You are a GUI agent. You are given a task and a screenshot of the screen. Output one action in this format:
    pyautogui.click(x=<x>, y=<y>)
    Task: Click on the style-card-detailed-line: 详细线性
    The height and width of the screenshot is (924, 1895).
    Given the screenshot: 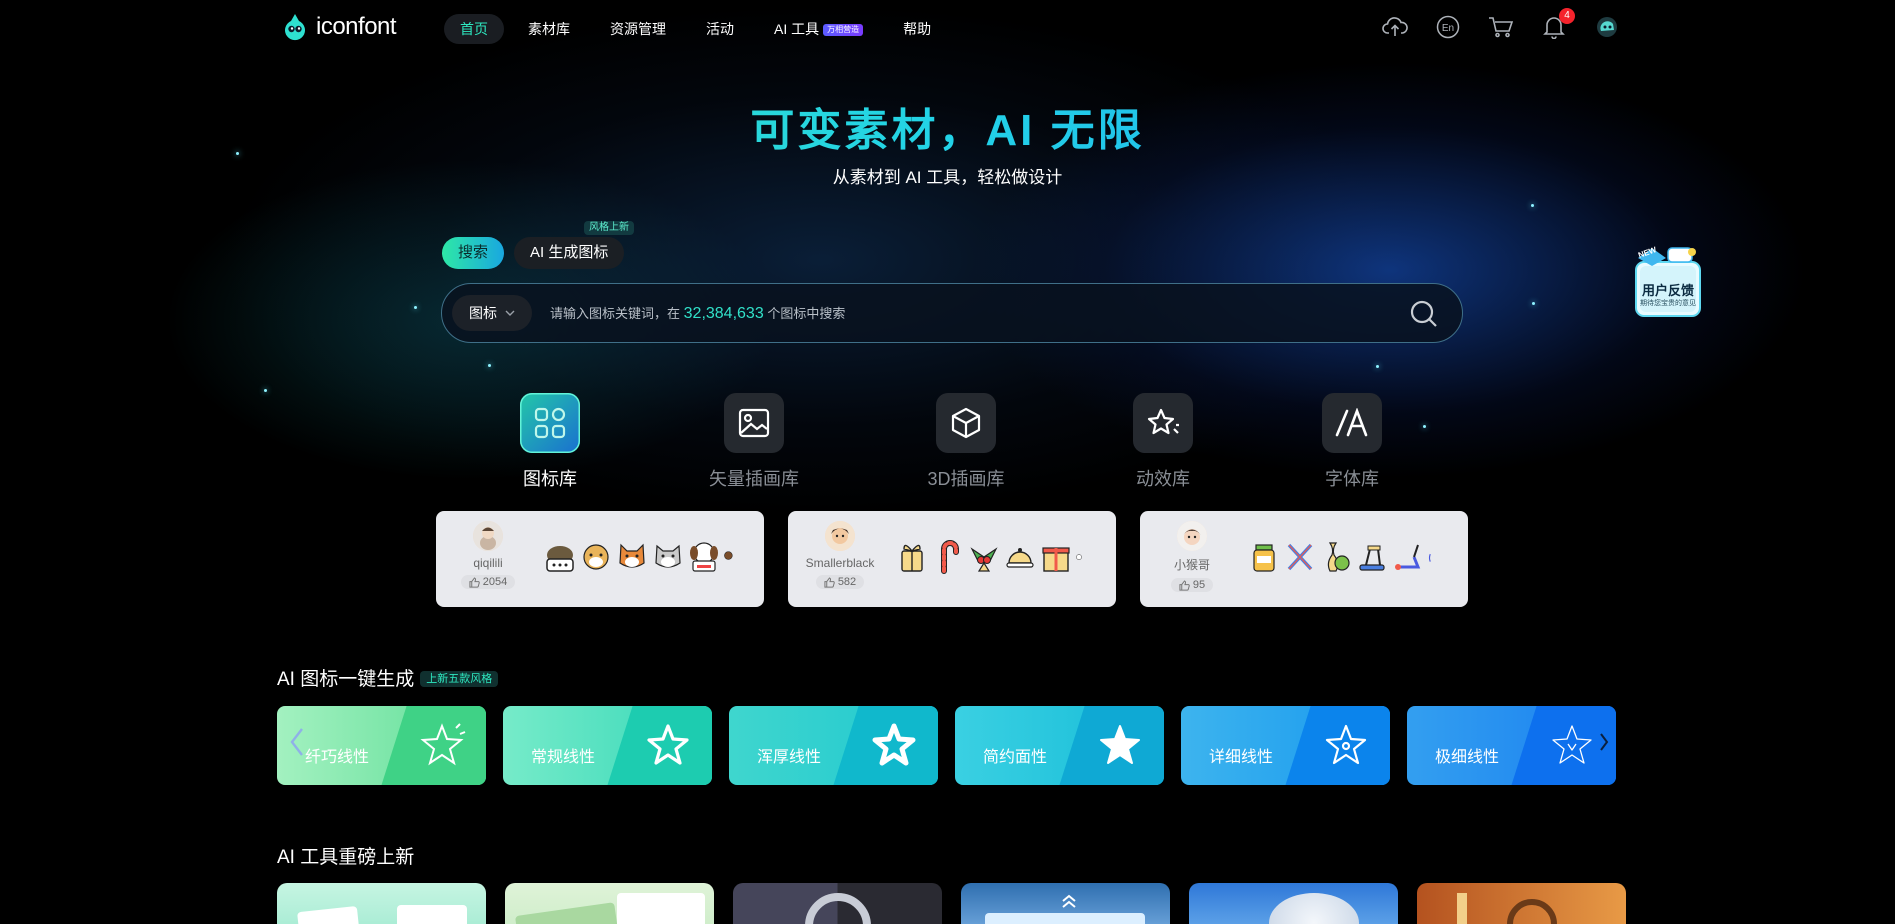 What is the action you would take?
    pyautogui.click(x=1285, y=745)
    